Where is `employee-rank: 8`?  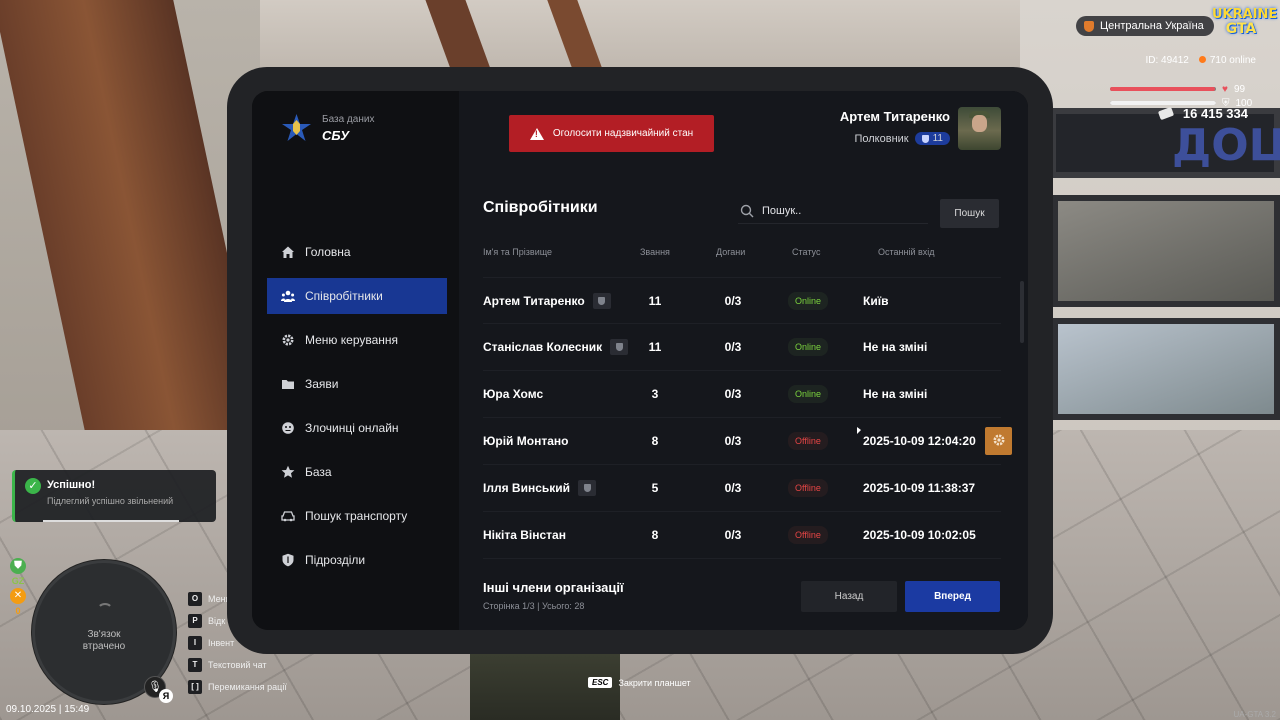 employee-rank: 8 is located at coordinates (655, 535).